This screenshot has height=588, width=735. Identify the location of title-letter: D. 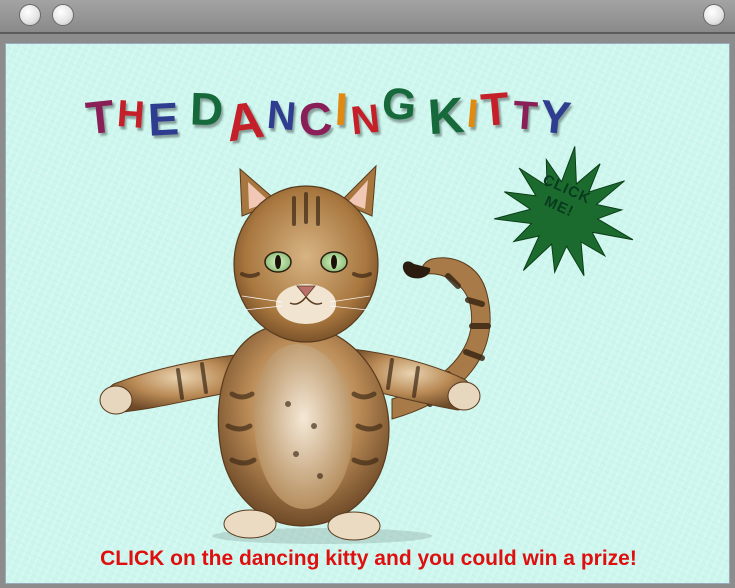
(206, 109).